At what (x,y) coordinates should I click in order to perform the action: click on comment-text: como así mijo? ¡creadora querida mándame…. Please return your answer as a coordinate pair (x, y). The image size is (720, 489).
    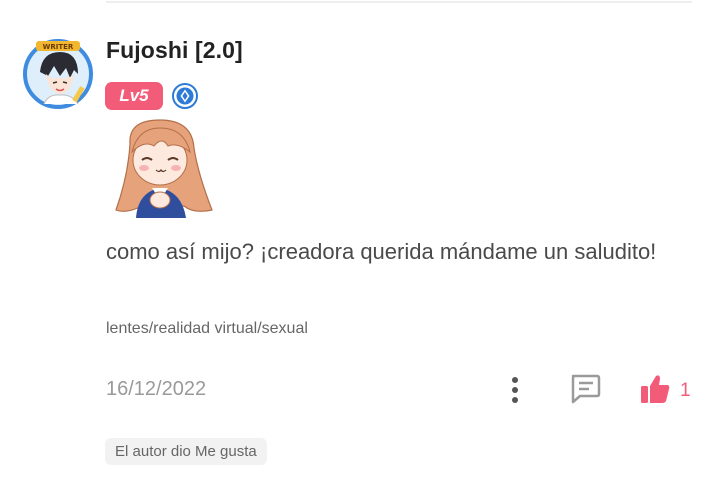
    Looking at the image, I should click on (381, 251).